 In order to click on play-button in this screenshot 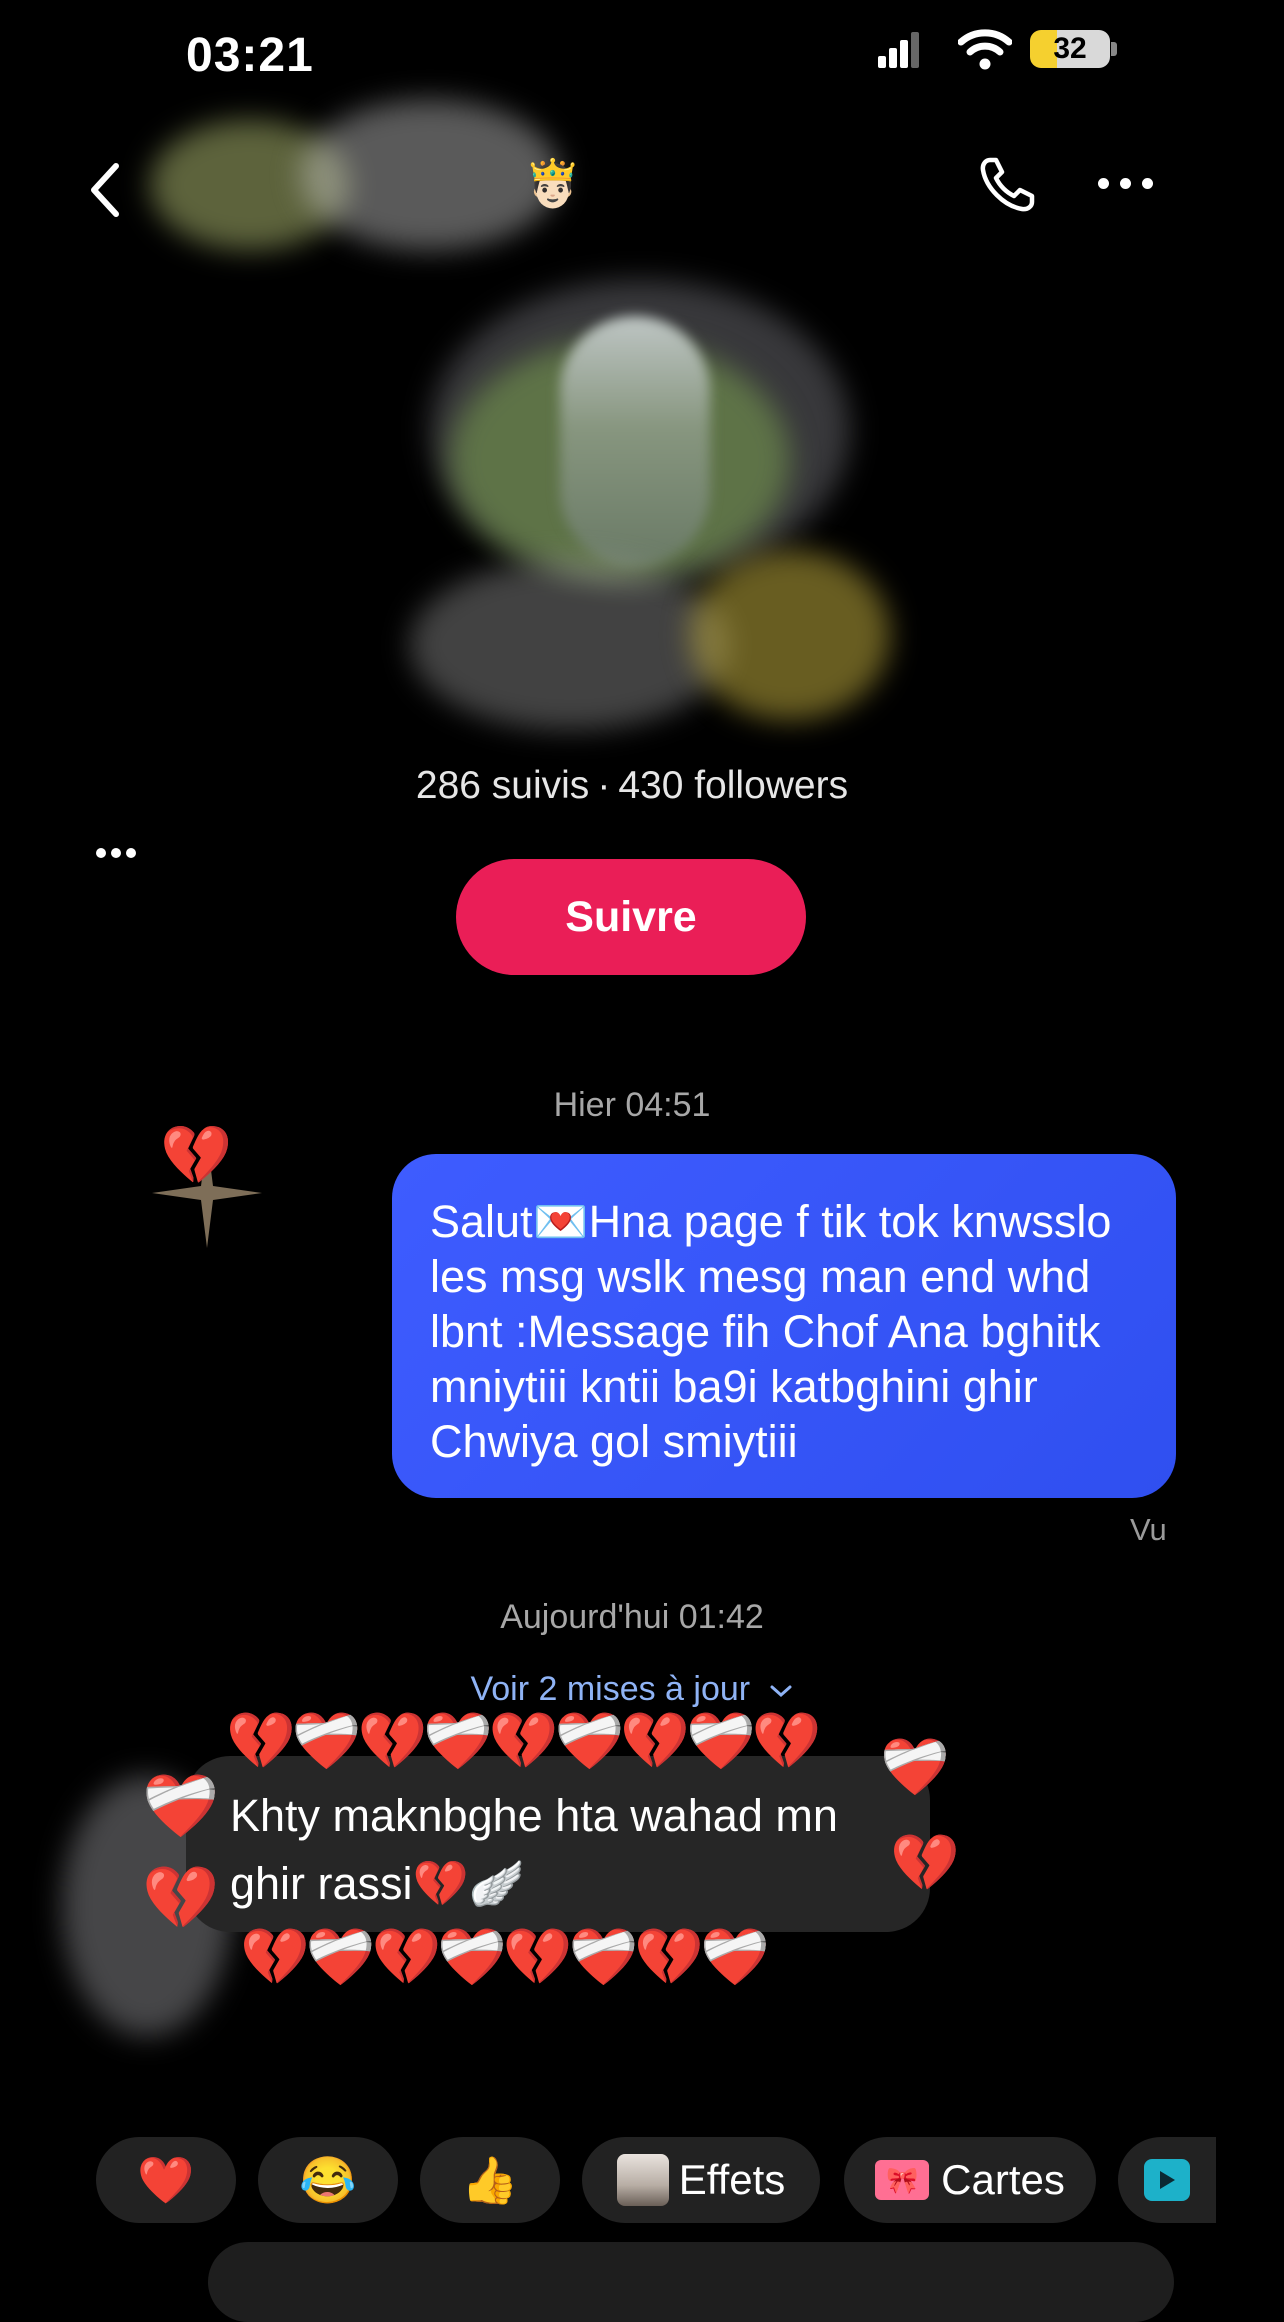, I will do `click(1167, 2180)`.